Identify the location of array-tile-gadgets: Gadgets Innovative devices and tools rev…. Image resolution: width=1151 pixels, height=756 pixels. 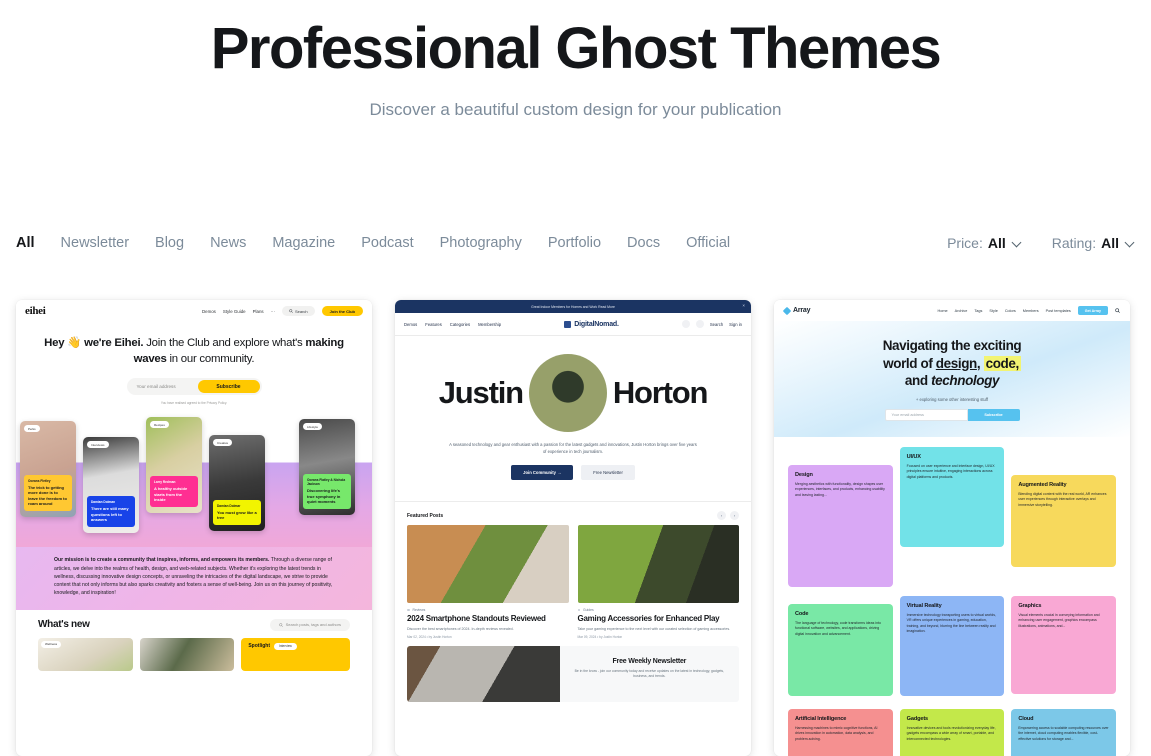
(952, 732).